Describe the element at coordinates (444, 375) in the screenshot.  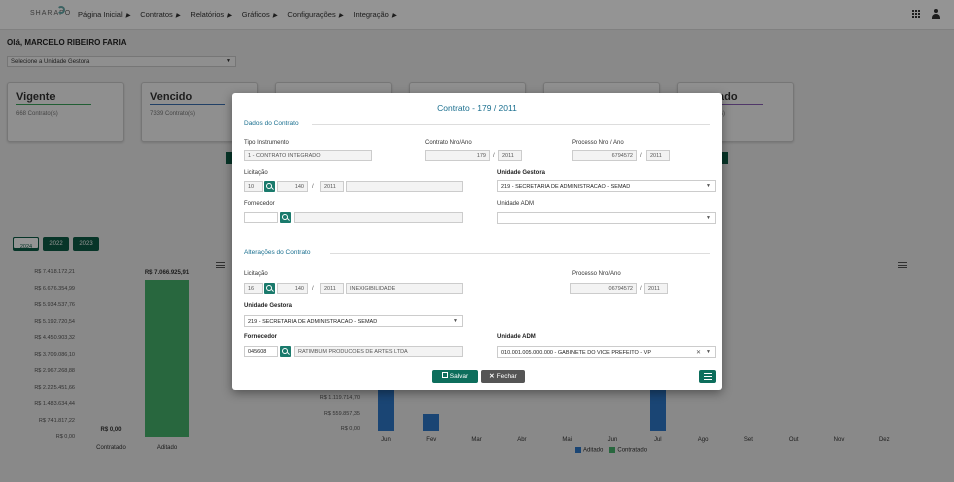
I see `floppy-icon` at that location.